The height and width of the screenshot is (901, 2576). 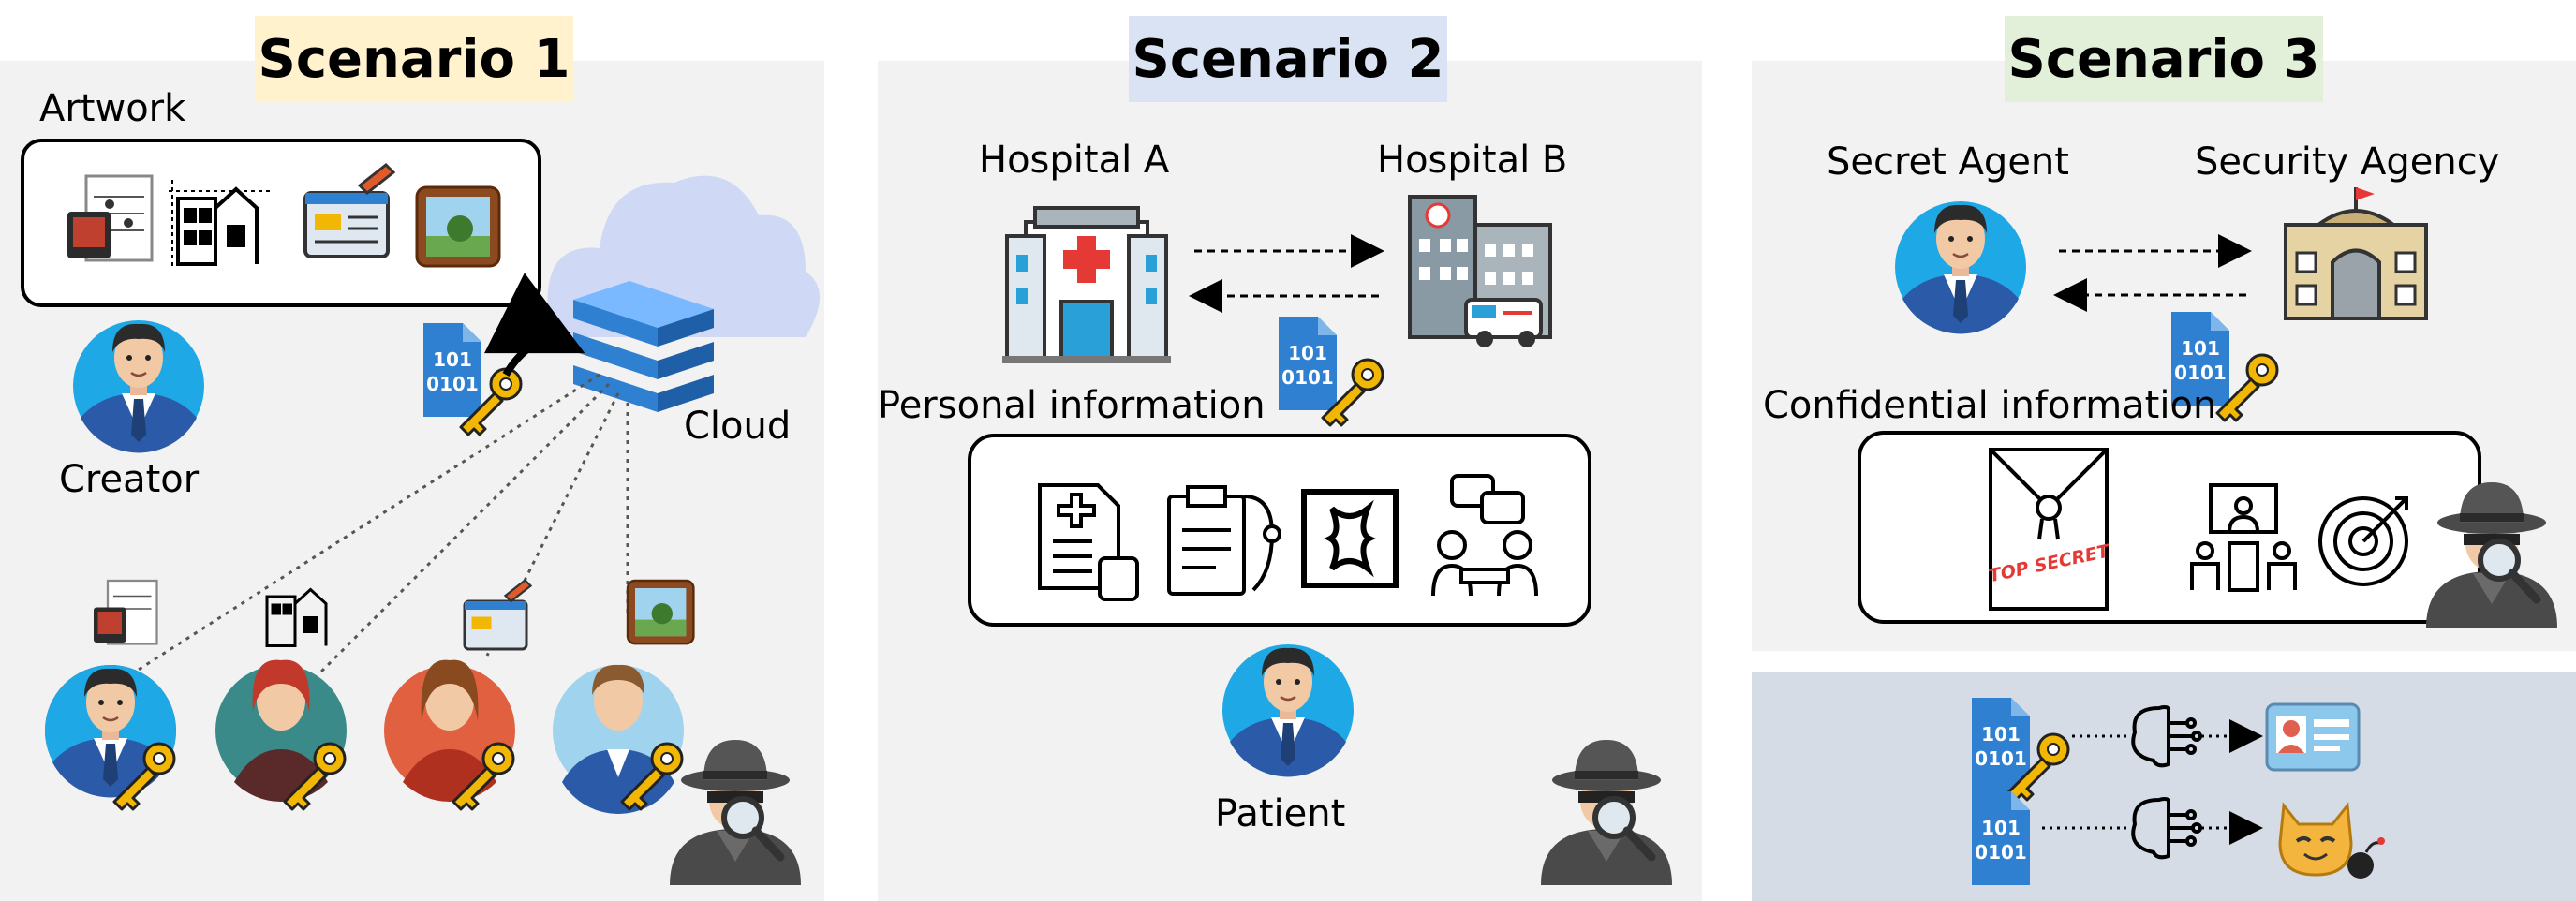 I want to click on user1-music-icon, so click(x=126, y=612).